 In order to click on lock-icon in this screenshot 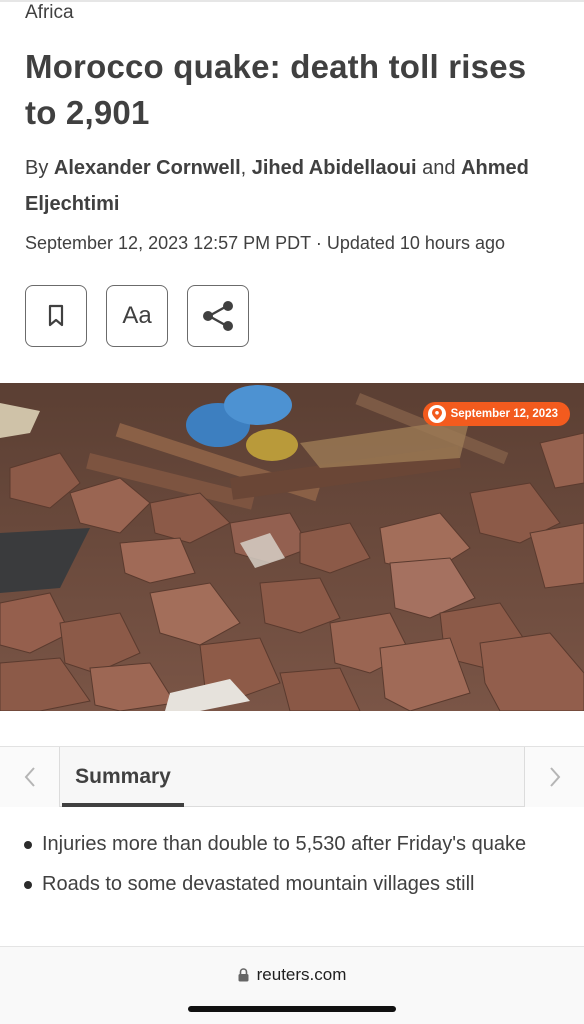, I will do `click(243, 975)`.